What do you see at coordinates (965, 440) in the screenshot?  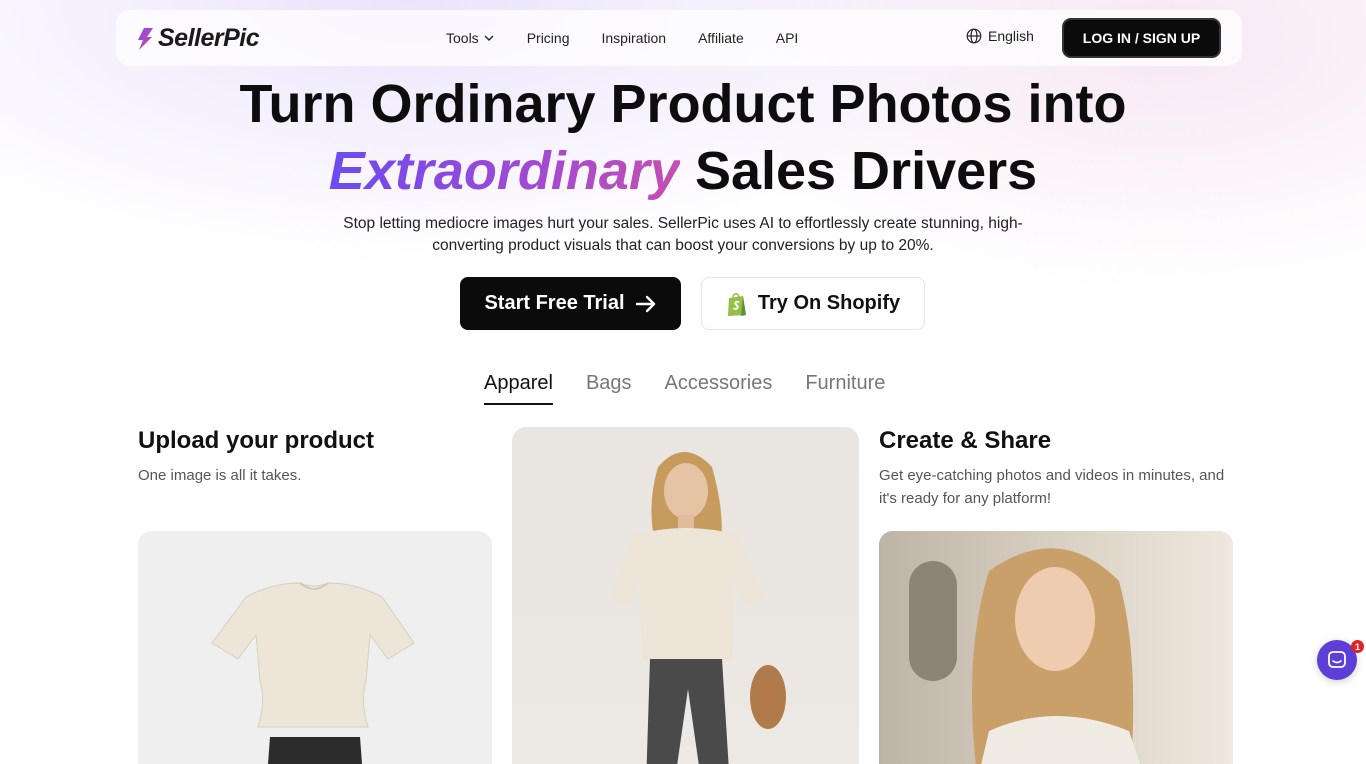 I see `create-share-title: Create & Share` at bounding box center [965, 440].